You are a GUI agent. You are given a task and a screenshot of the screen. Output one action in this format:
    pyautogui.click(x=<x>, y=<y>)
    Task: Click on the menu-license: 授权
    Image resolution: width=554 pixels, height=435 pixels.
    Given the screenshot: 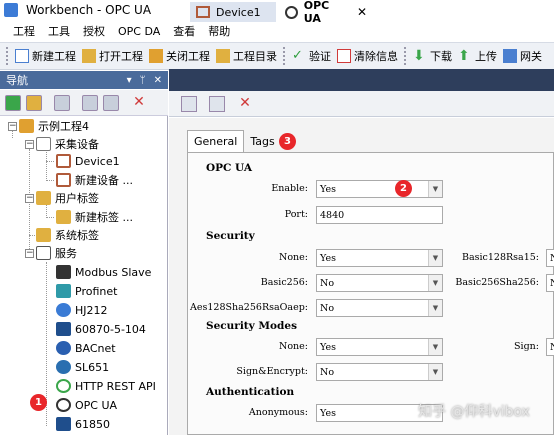 What is the action you would take?
    pyautogui.click(x=94, y=31)
    